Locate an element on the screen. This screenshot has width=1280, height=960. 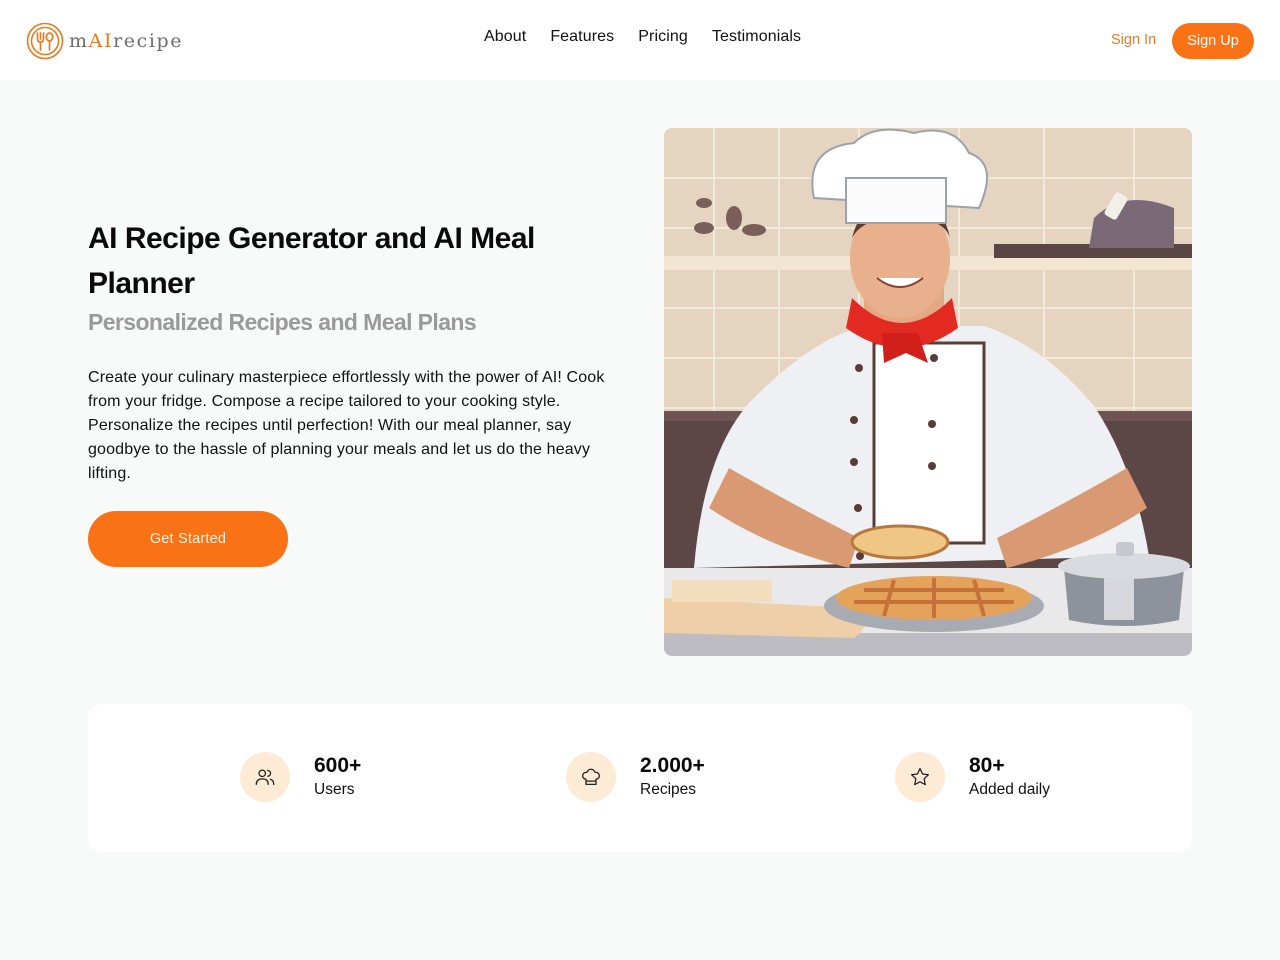
stat-label: Recipes is located at coordinates (668, 789).